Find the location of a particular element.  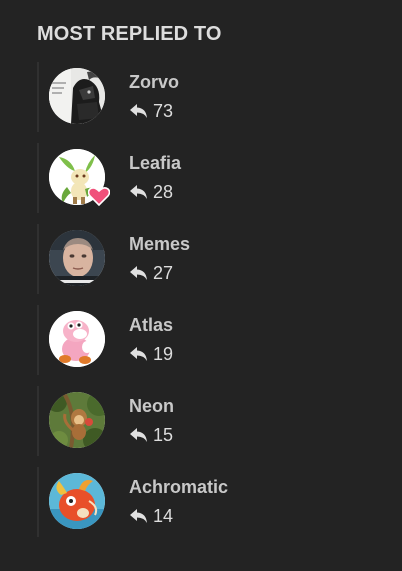

username: Atlas is located at coordinates (151, 325).